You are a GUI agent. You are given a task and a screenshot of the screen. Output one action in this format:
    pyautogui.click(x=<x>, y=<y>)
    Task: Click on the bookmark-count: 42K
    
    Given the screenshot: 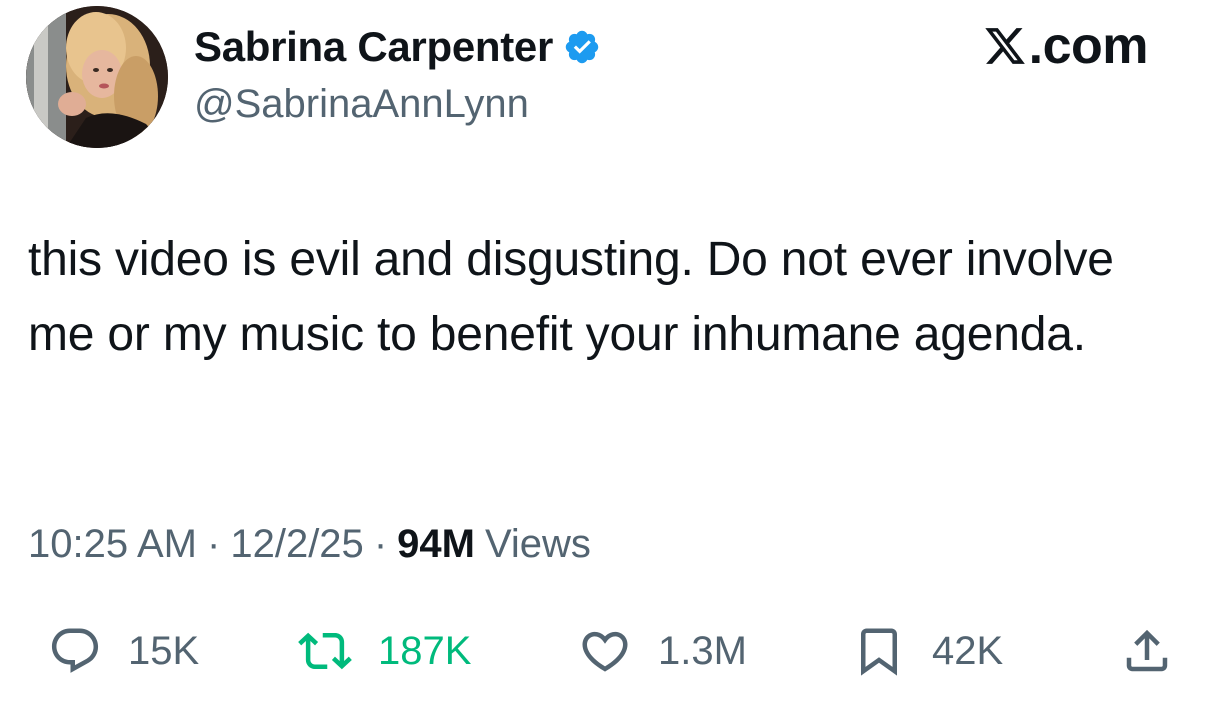 What is the action you would take?
    pyautogui.click(x=968, y=650)
    